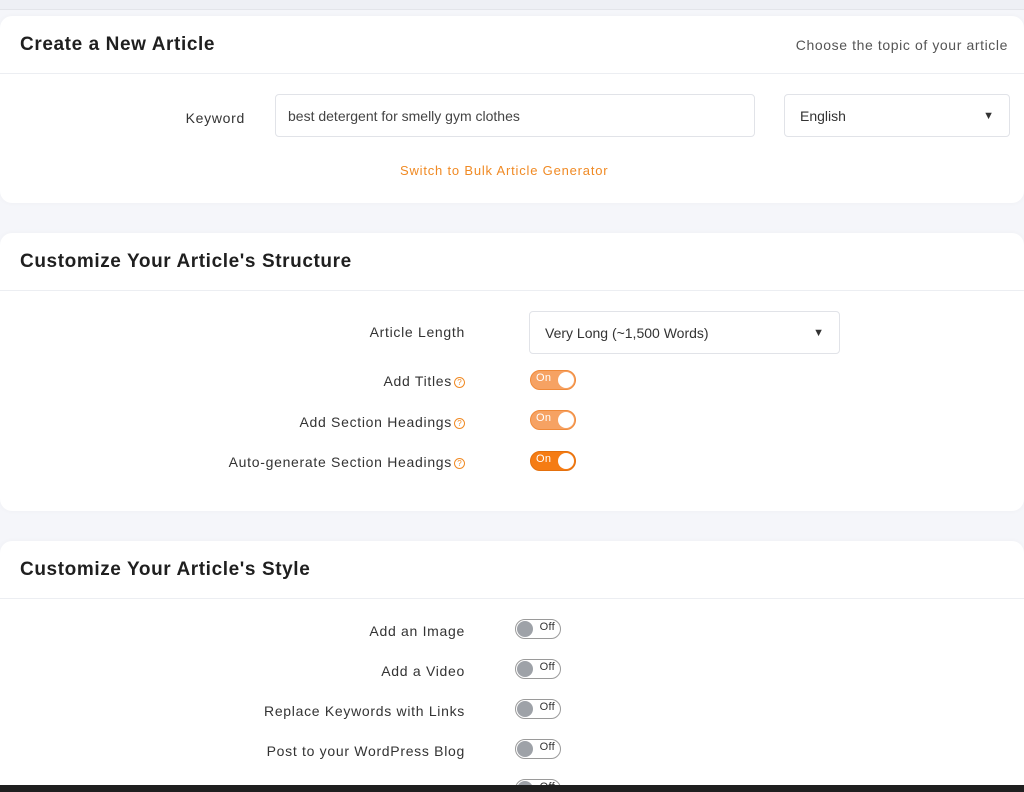 The image size is (1024, 792). Describe the element at coordinates (504, 170) in the screenshot. I see `bulk-generator-link: Switch to Bulk Article Generator` at that location.